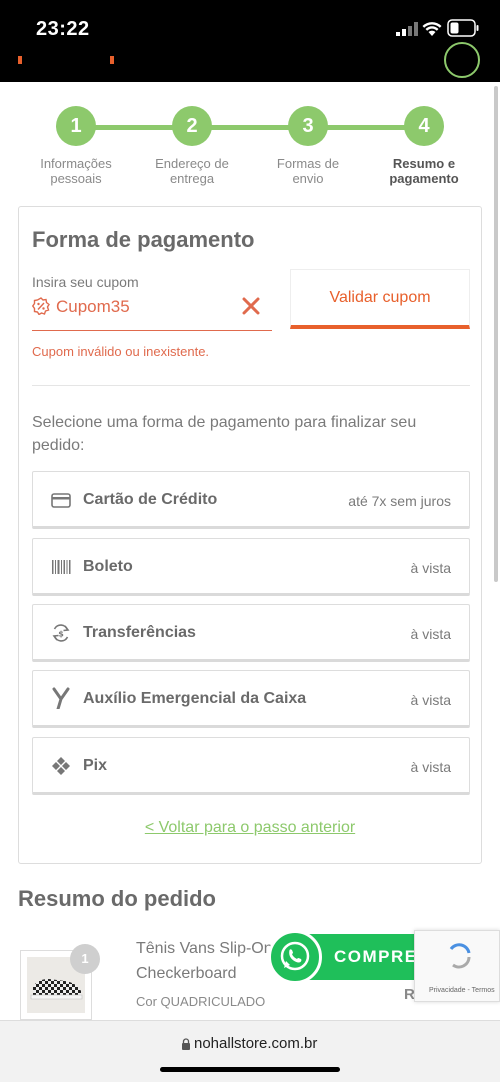 Image resolution: width=500 pixels, height=1082 pixels. I want to click on step-label-line: Informações, so click(76, 163).